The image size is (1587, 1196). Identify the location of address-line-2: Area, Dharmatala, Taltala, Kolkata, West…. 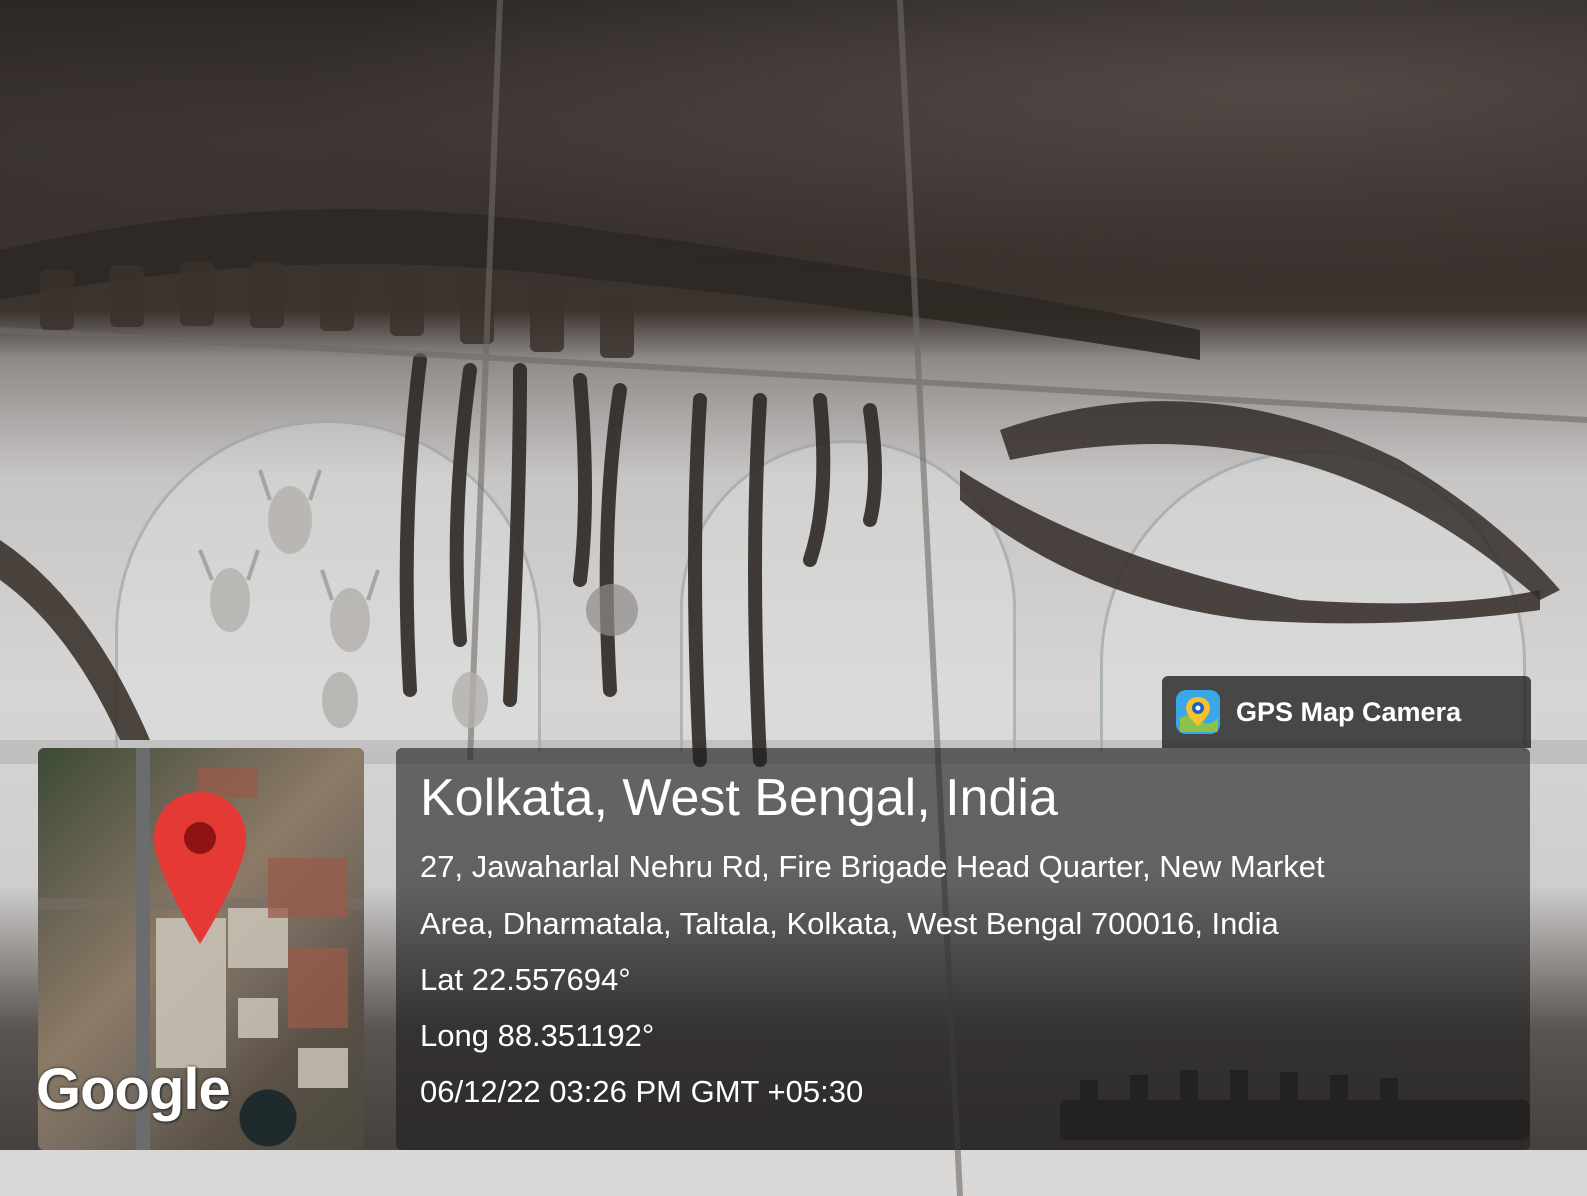
(849, 923).